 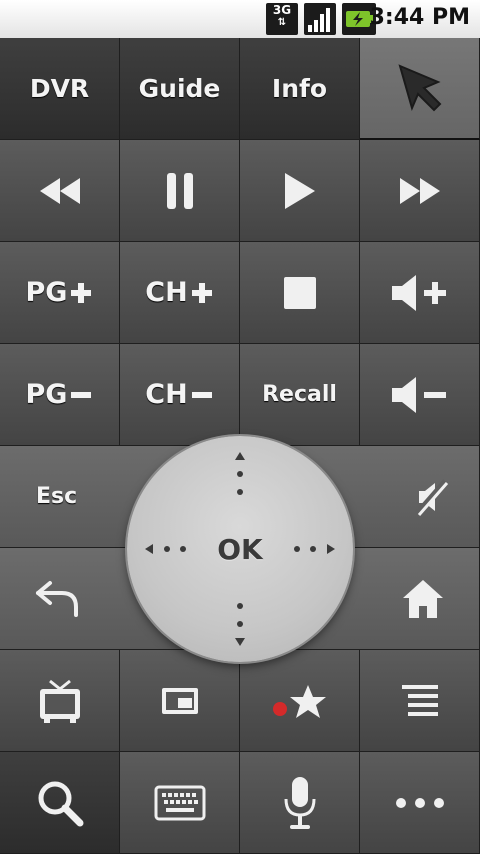 I want to click on rewind-icon, so click(x=59, y=190).